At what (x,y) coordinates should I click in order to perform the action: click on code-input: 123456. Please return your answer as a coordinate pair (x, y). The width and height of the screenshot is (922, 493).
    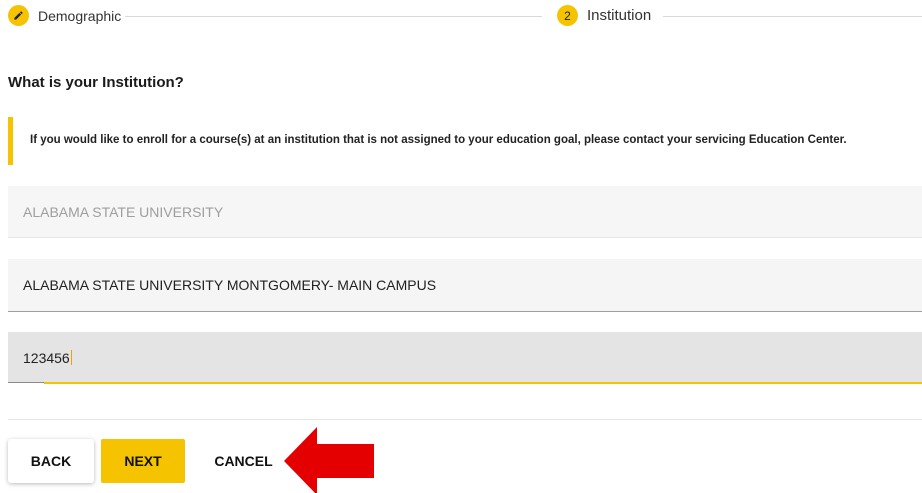
    Looking at the image, I should click on (465, 358).